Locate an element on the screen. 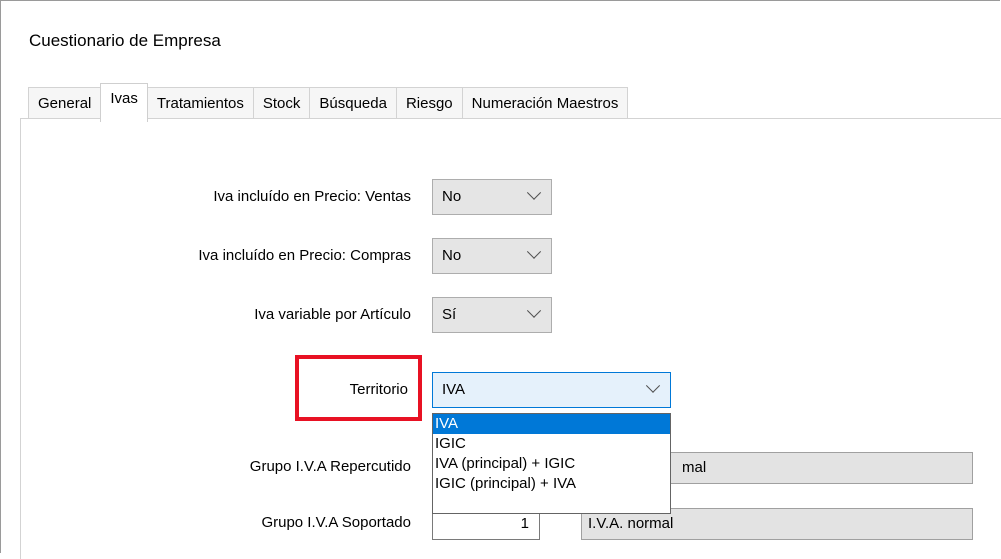  iva-variable-select: Sí is located at coordinates (492, 315).